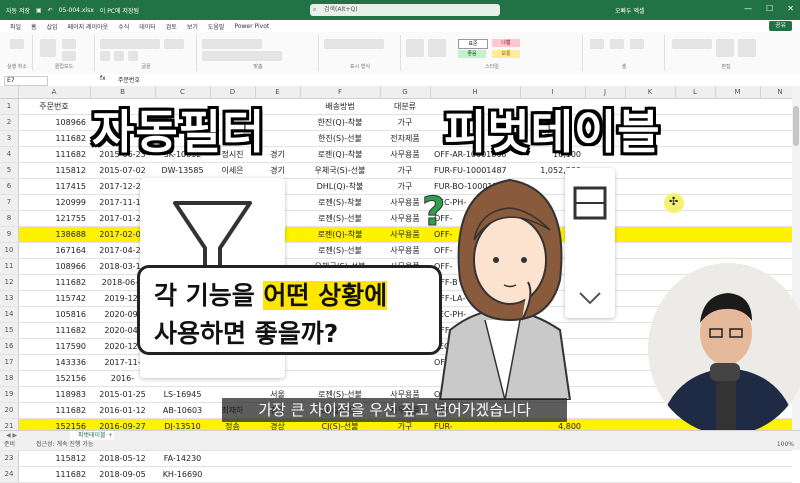 The height and width of the screenshot is (483, 800). Describe the element at coordinates (26, 81) in the screenshot. I see `name-box: E7` at that location.